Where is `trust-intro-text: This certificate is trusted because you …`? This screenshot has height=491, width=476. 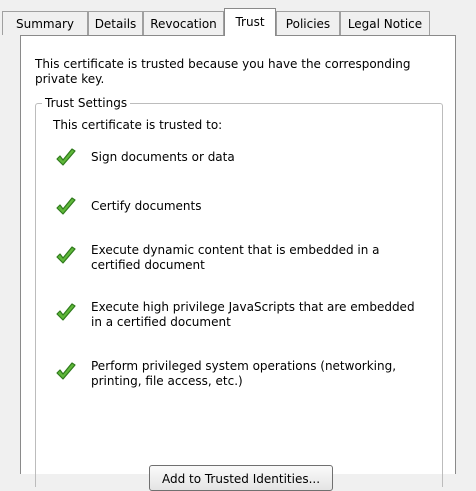 trust-intro-text: This certificate is trusted because you … is located at coordinates (223, 71).